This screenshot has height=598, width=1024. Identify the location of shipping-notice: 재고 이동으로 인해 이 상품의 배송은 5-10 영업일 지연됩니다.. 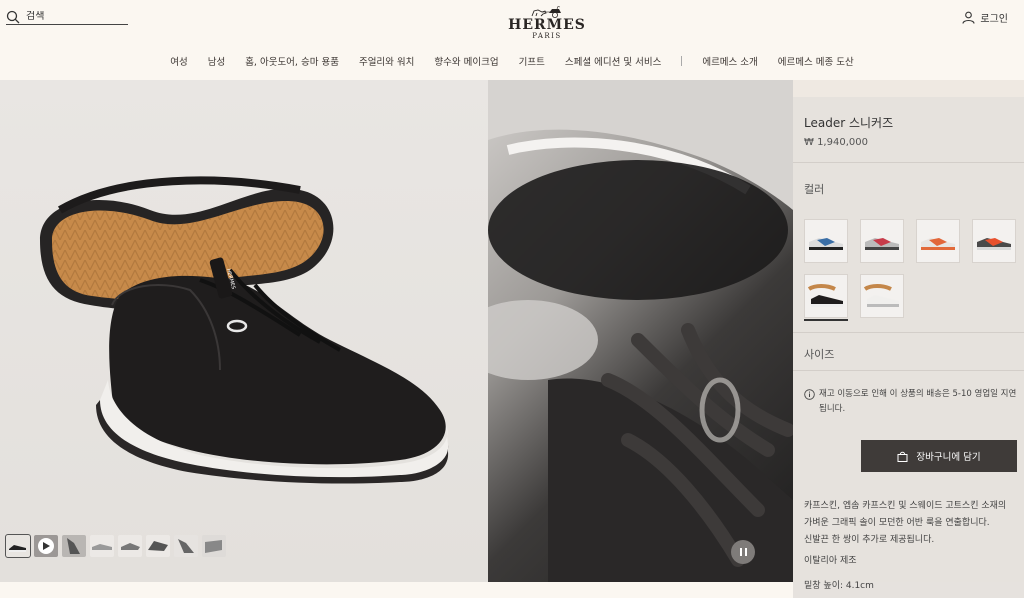
(911, 402).